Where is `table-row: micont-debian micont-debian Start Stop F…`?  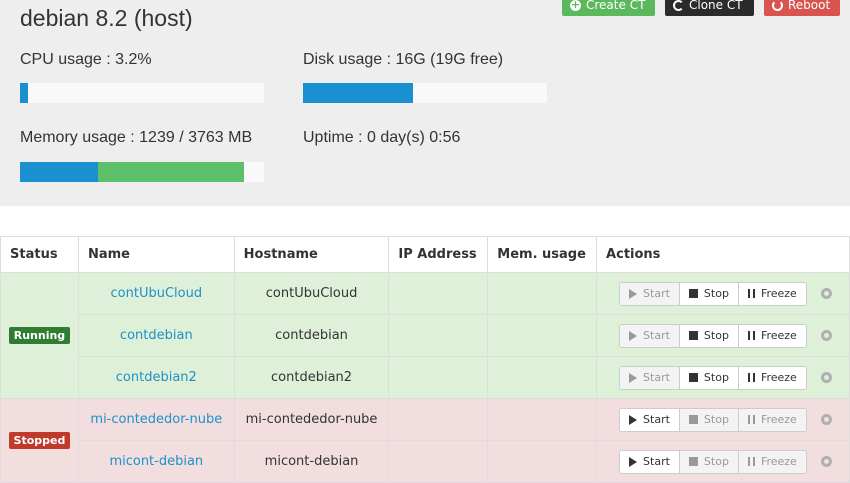
table-row: micont-debian micont-debian Start Stop F… is located at coordinates (425, 461).